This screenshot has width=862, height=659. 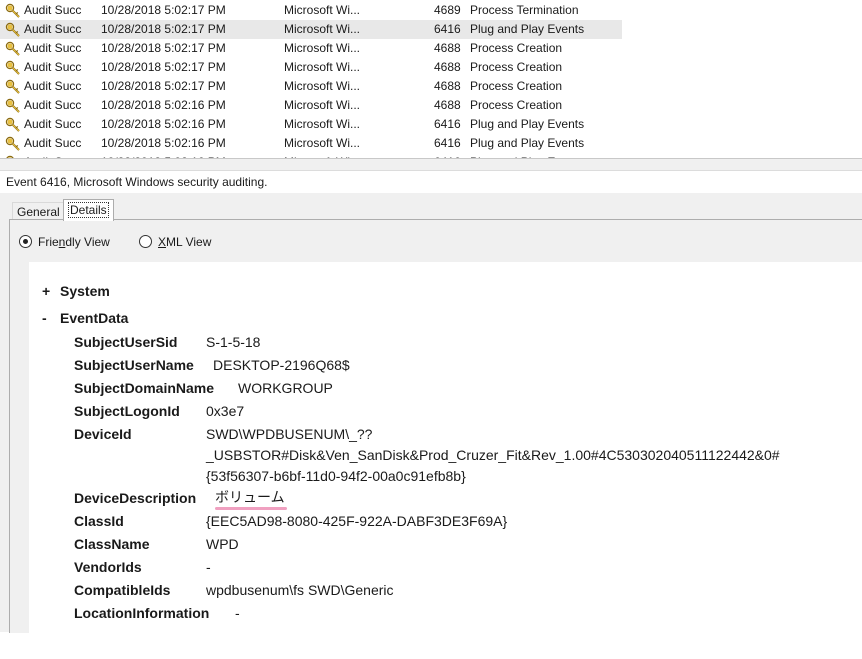 I want to click on event-id: 4689, so click(x=447, y=10).